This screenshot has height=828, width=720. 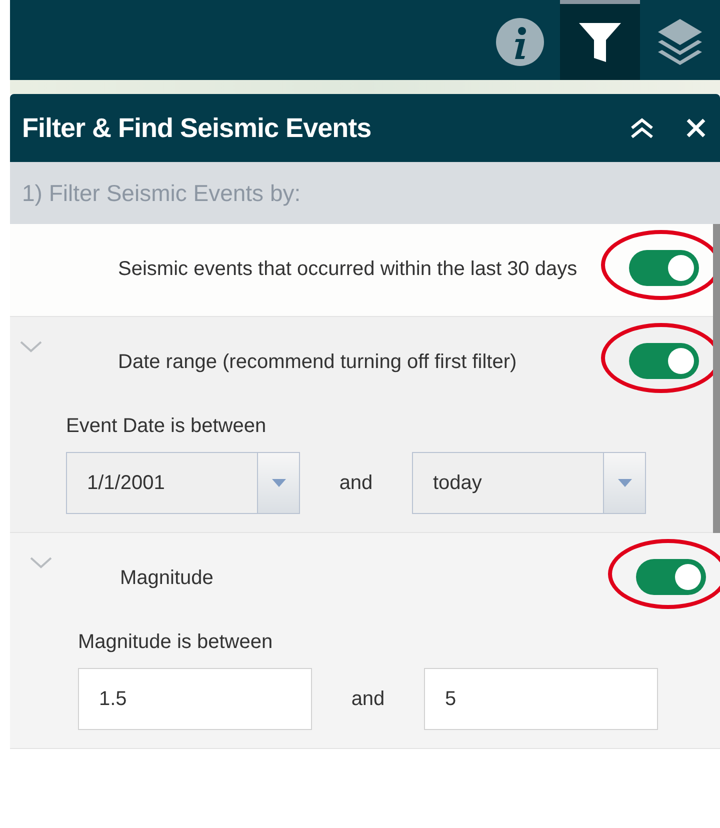 I want to click on number-field: 5, so click(x=541, y=699).